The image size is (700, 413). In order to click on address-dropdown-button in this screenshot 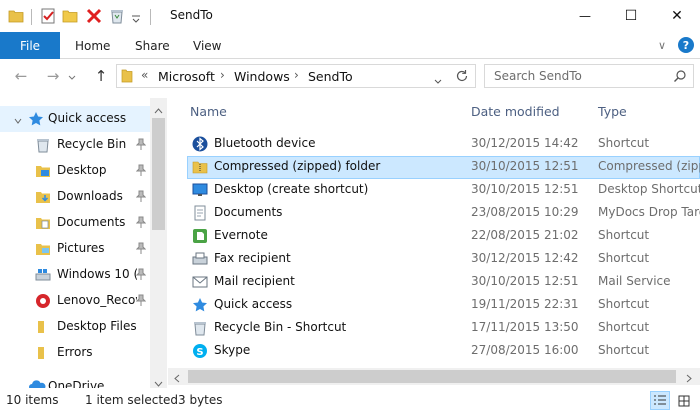, I will do `click(438, 80)`.